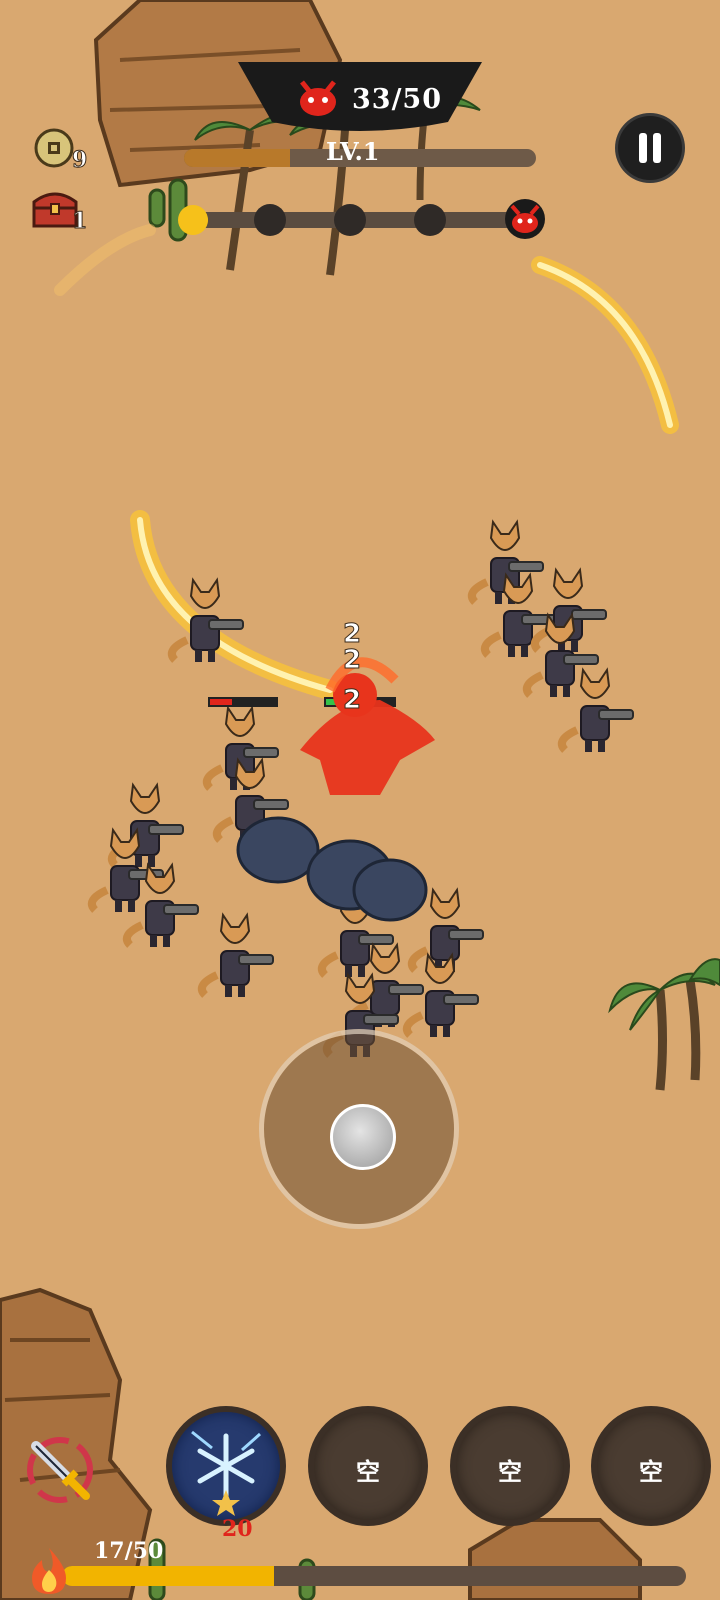 The height and width of the screenshot is (1600, 720). What do you see at coordinates (79, 160) in the screenshot?
I see `coin-count: 9` at bounding box center [79, 160].